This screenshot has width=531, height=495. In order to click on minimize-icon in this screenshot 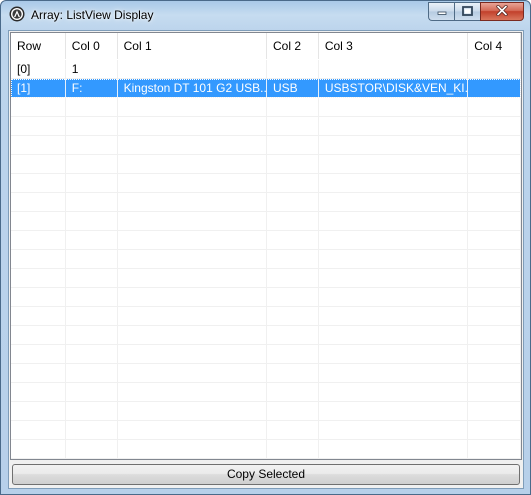, I will do `click(442, 12)`.